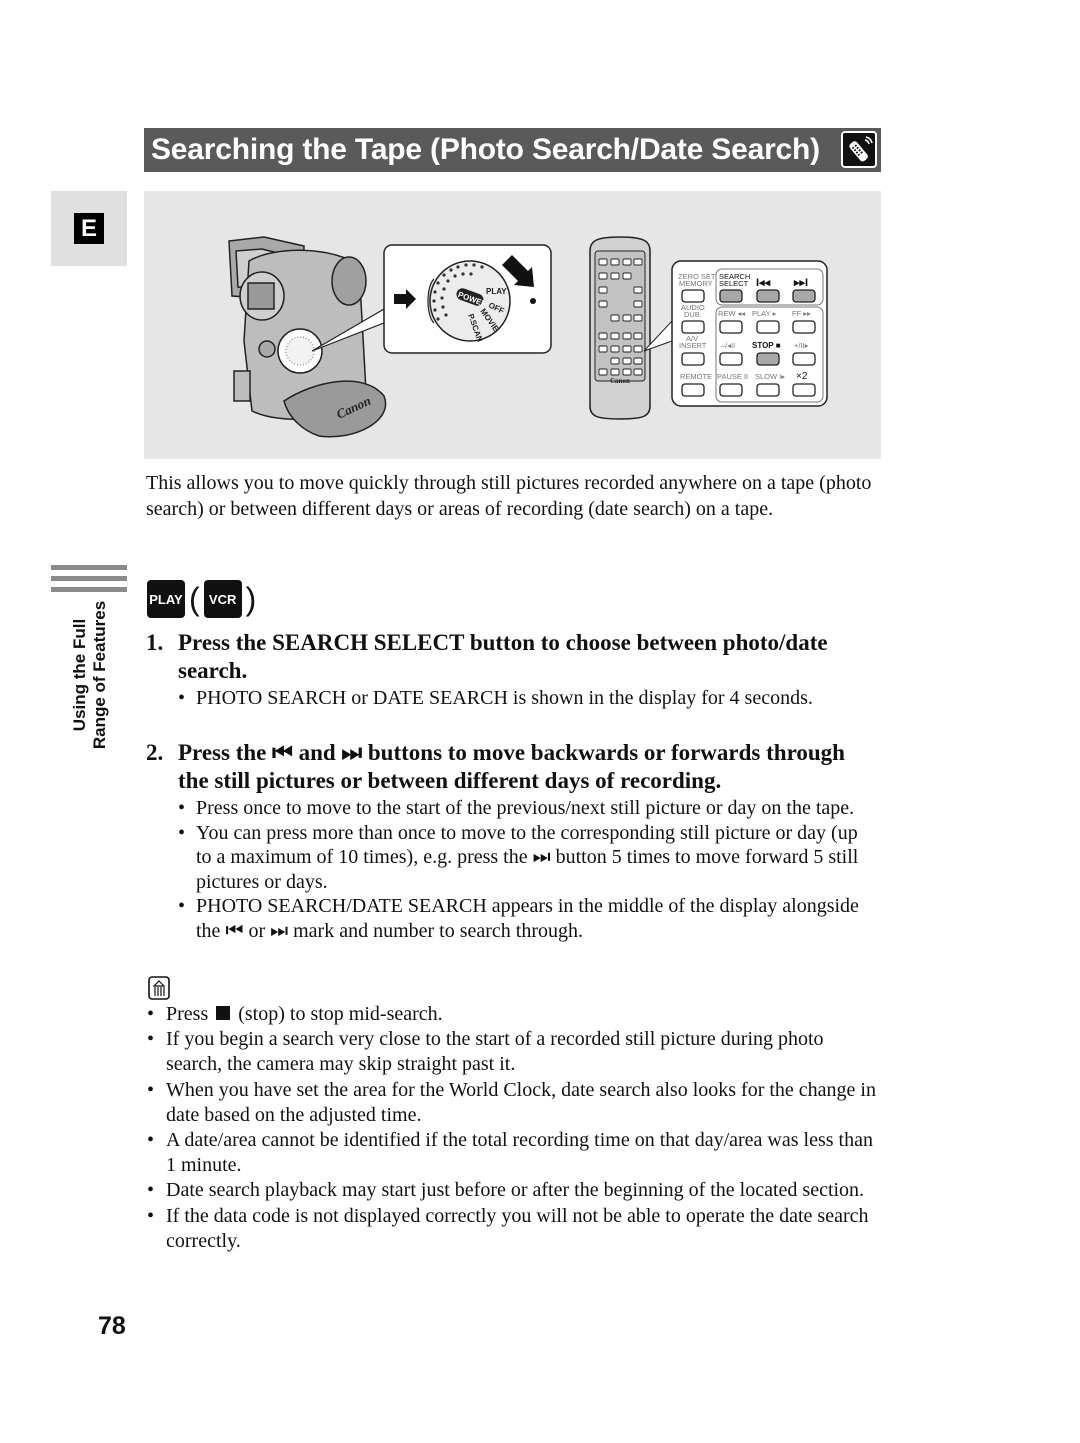 The image size is (1080, 1443). I want to click on svg-text: PLAY ▸, so click(764, 313).